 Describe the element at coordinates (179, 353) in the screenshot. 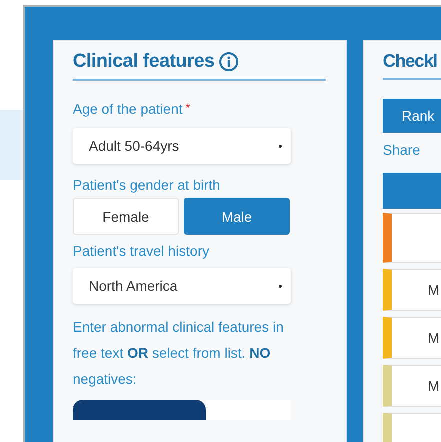

I see `instruction-text: Enter abnormal clinical features in free text OR select from list. NO negatives:` at that location.